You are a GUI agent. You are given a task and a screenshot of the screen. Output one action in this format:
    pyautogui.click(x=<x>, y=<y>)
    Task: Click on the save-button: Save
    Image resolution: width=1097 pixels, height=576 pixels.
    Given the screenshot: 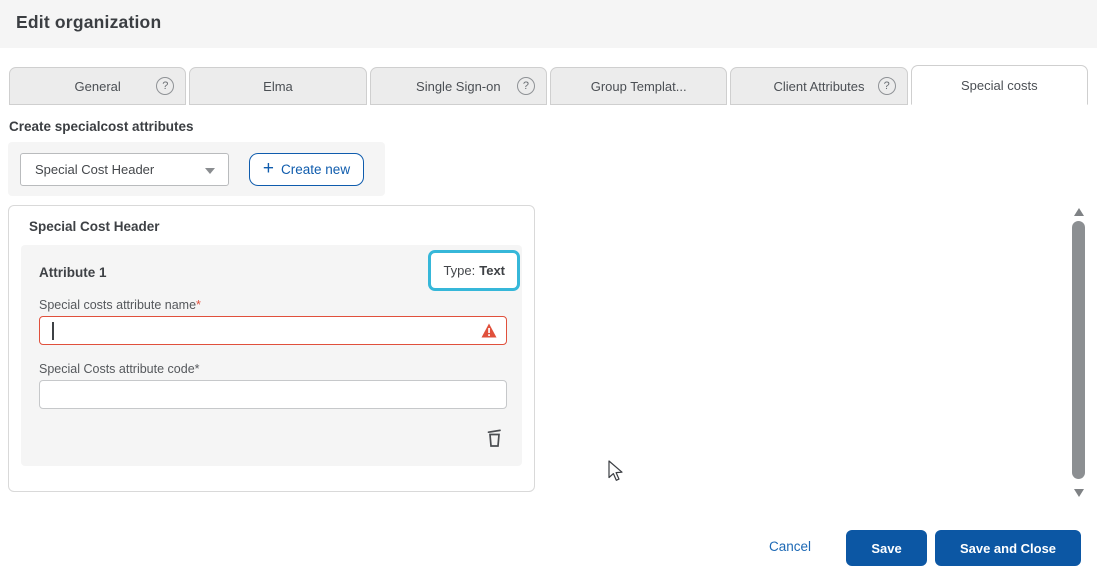 What is the action you would take?
    pyautogui.click(x=886, y=548)
    